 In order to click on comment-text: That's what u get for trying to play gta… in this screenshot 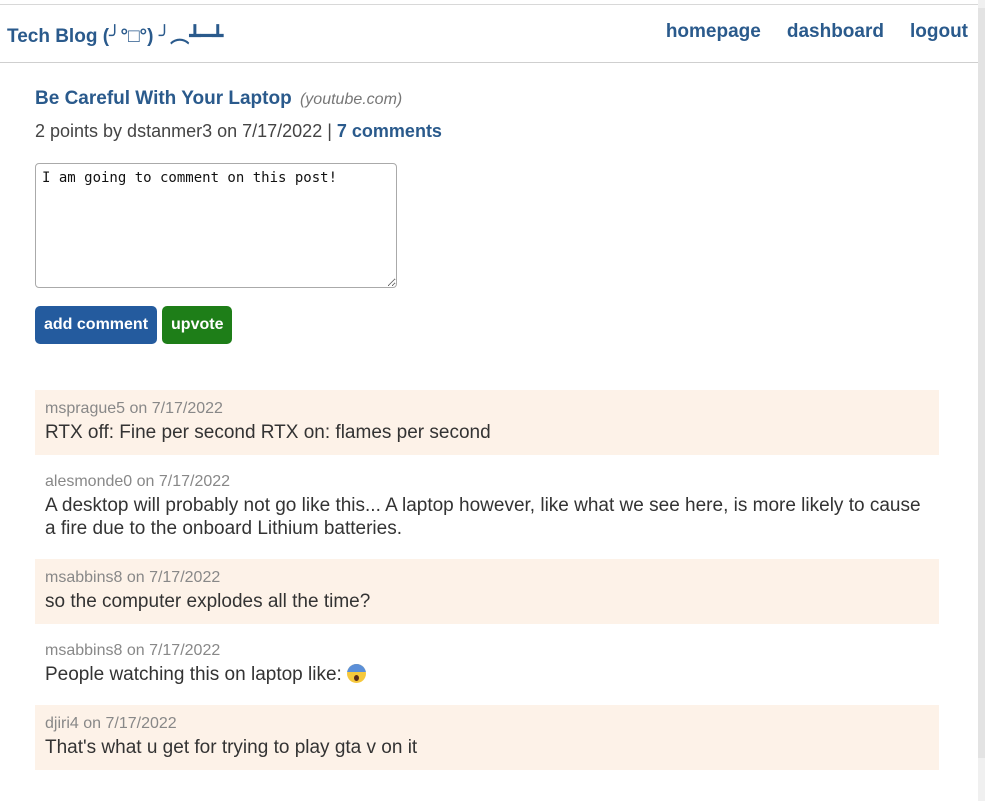, I will do `click(231, 747)`.